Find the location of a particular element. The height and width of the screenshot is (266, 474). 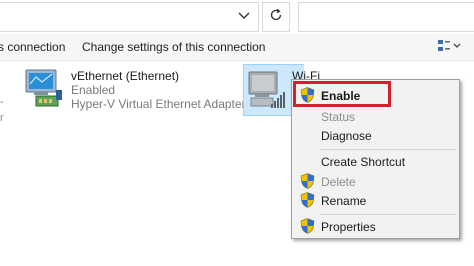

address-bar is located at coordinates (129, 17).